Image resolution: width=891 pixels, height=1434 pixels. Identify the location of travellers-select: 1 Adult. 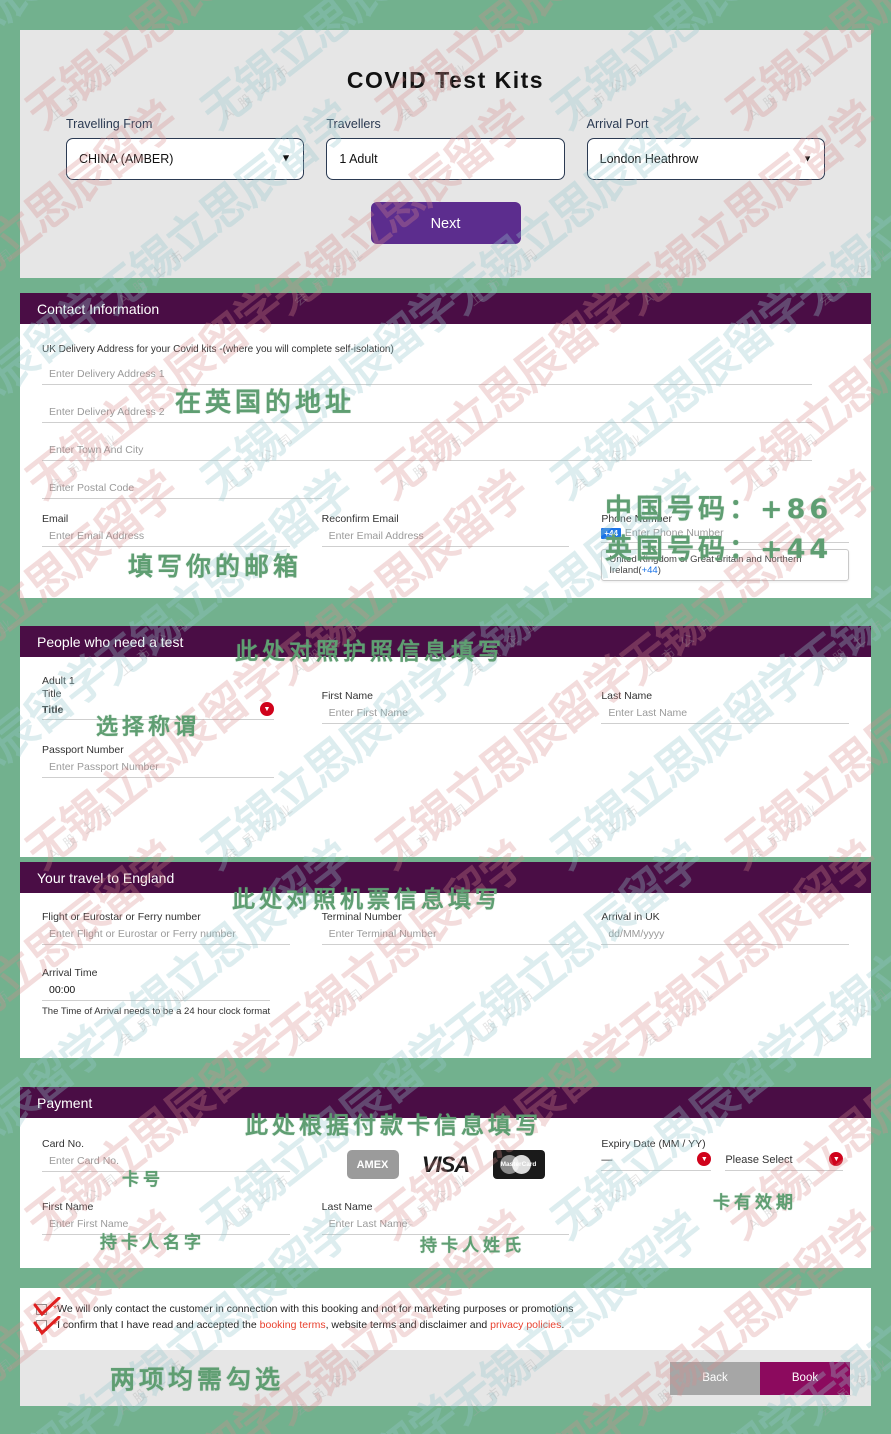
(445, 159).